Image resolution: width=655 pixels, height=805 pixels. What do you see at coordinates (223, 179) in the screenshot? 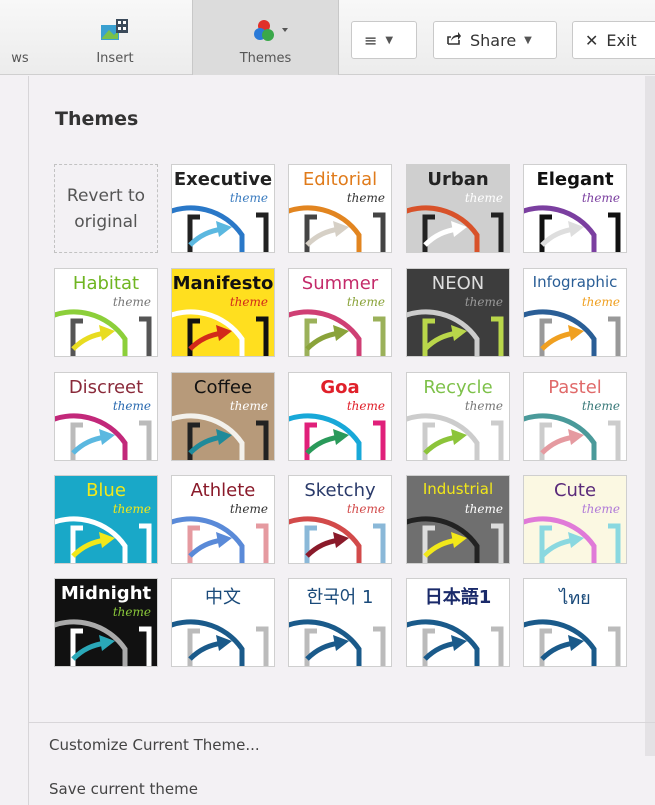
I see `theme-name: Executive` at bounding box center [223, 179].